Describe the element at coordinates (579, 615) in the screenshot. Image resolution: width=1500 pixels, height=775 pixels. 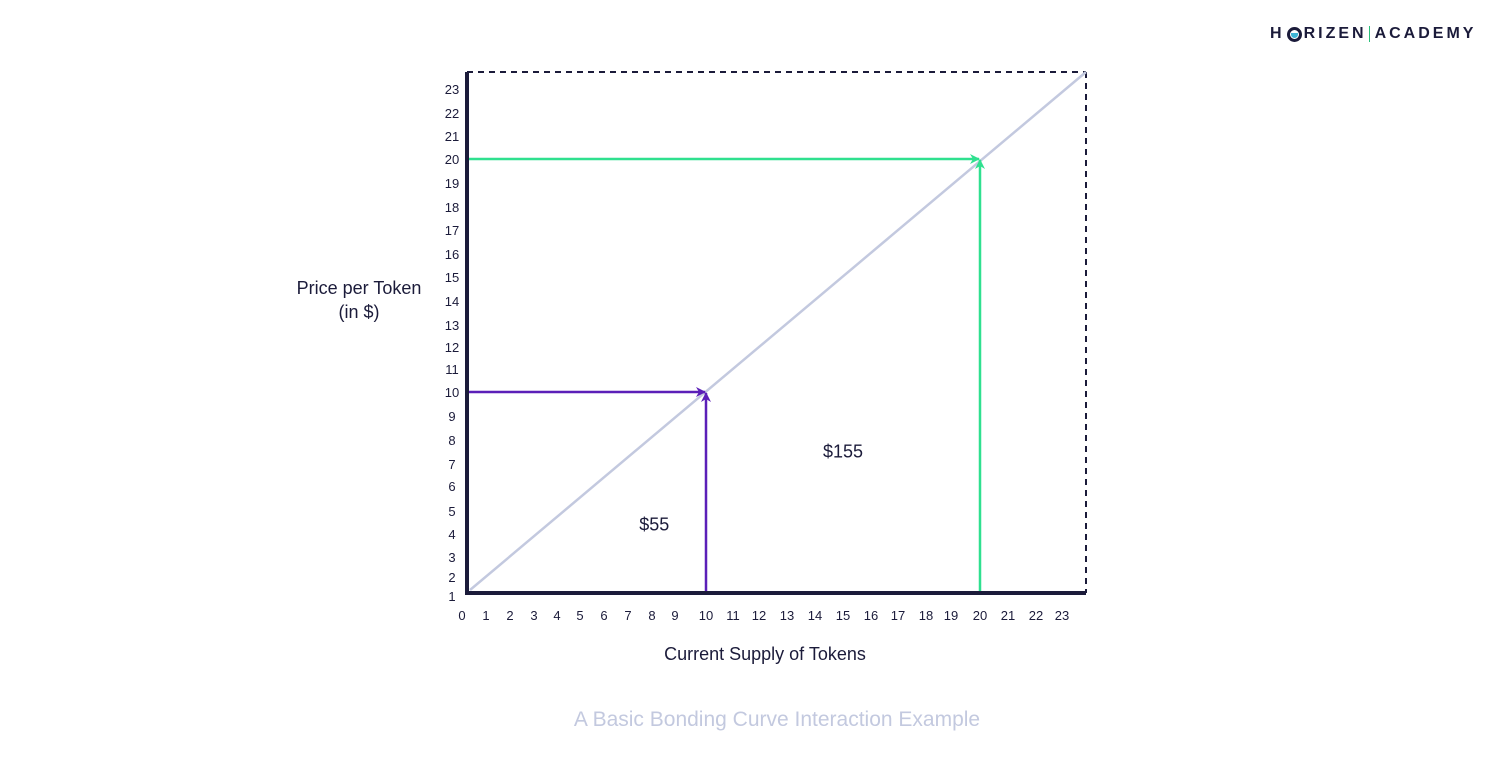
I see `x-tick-label: 5` at that location.